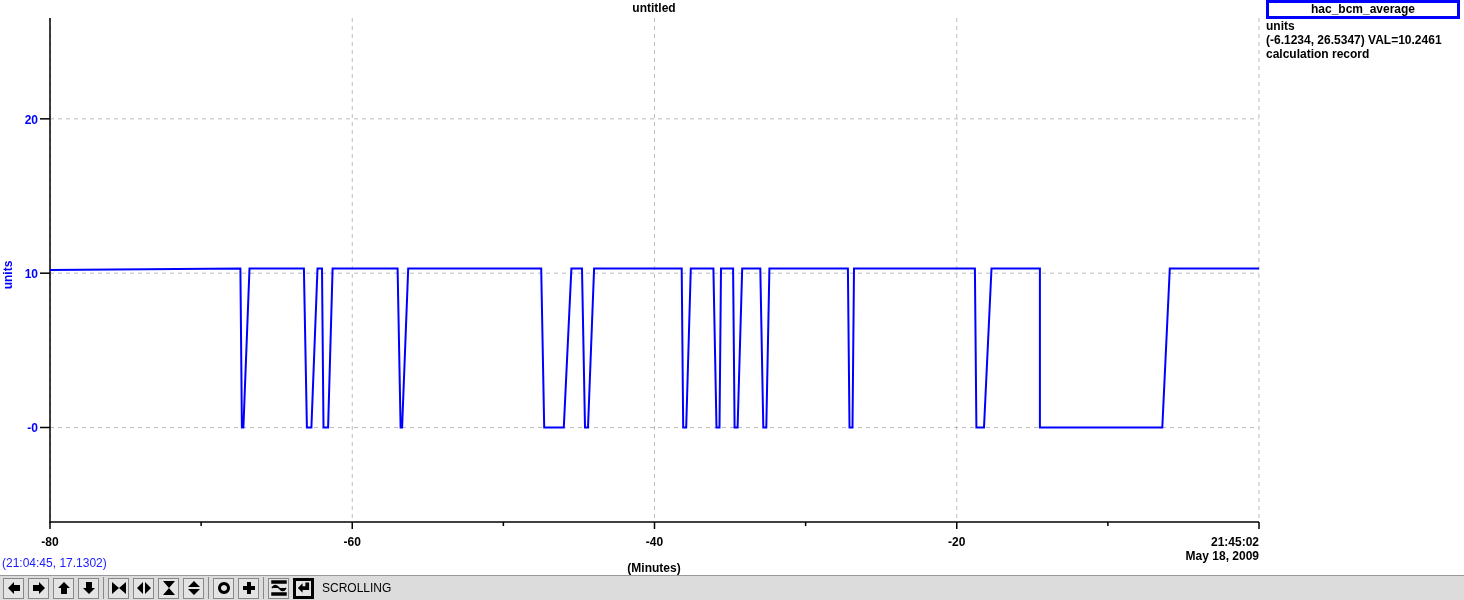 This screenshot has height=600, width=1464. Describe the element at coordinates (352, 542) in the screenshot. I see `x-tick-label: -60` at that location.